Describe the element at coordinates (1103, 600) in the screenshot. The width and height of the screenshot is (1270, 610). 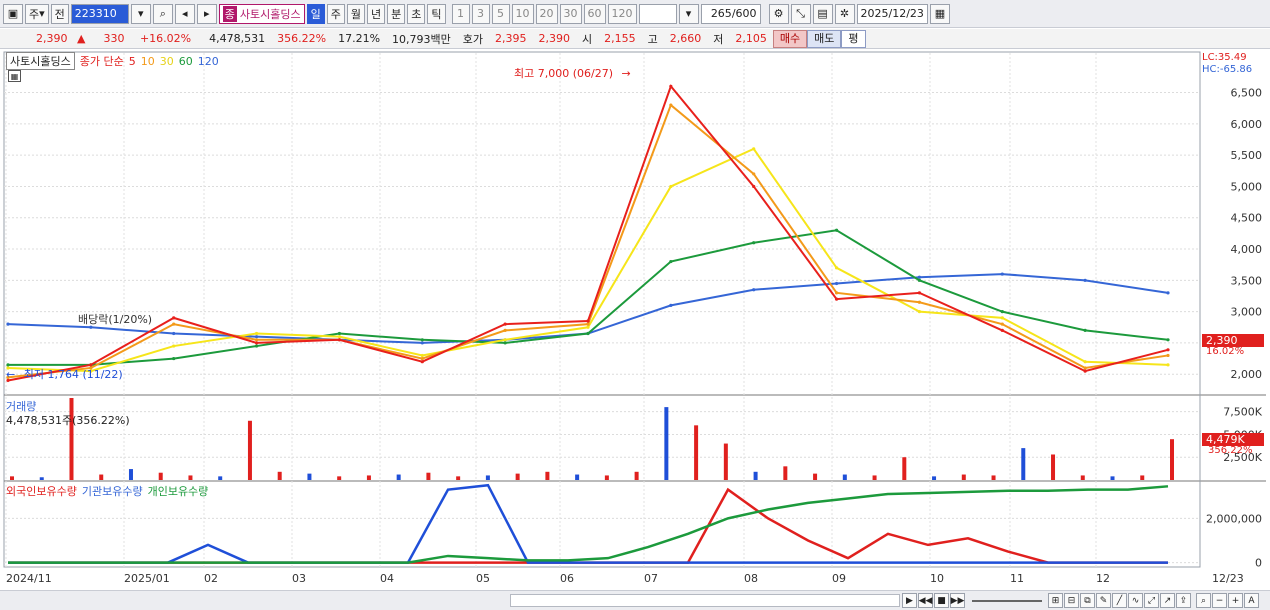
I see `draw-icon: ✎` at that location.